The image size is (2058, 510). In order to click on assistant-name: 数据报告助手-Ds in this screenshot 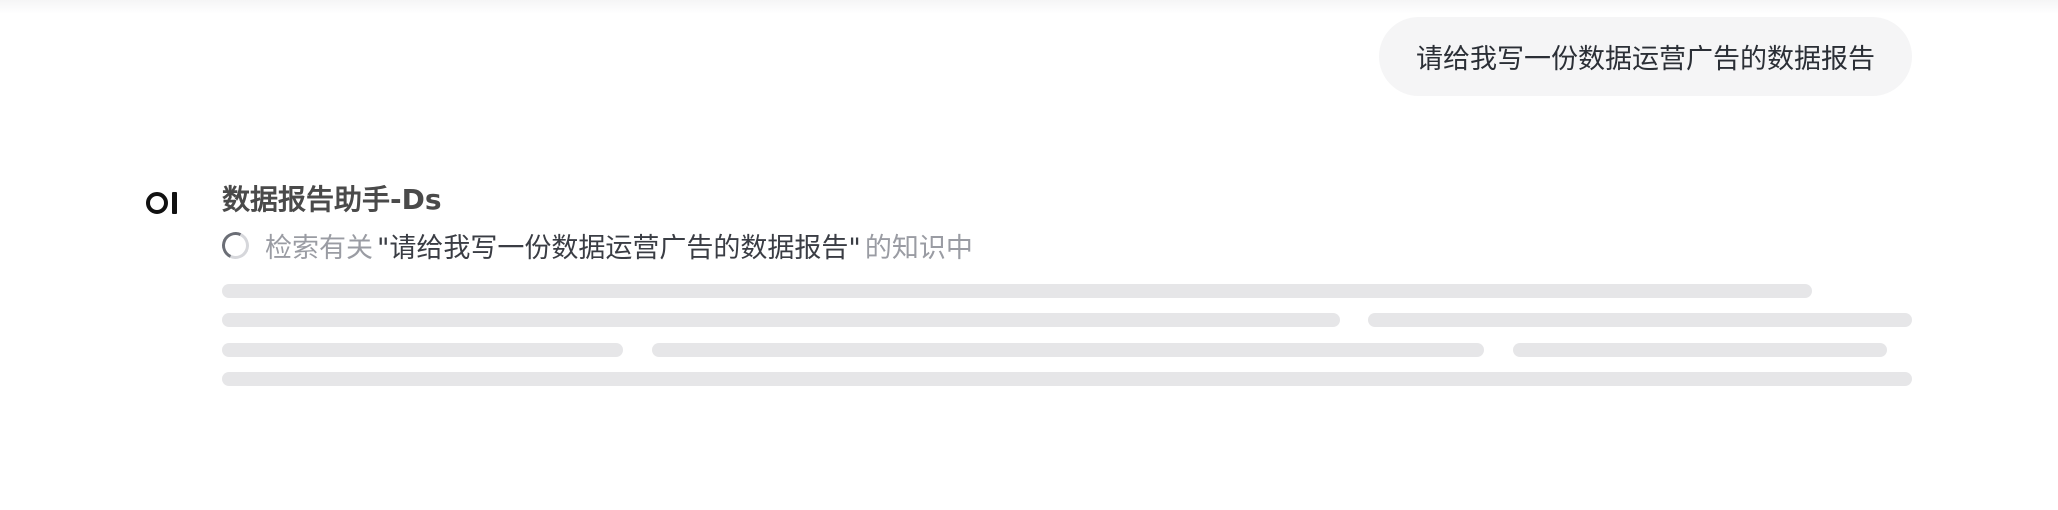, I will do `click(332, 199)`.